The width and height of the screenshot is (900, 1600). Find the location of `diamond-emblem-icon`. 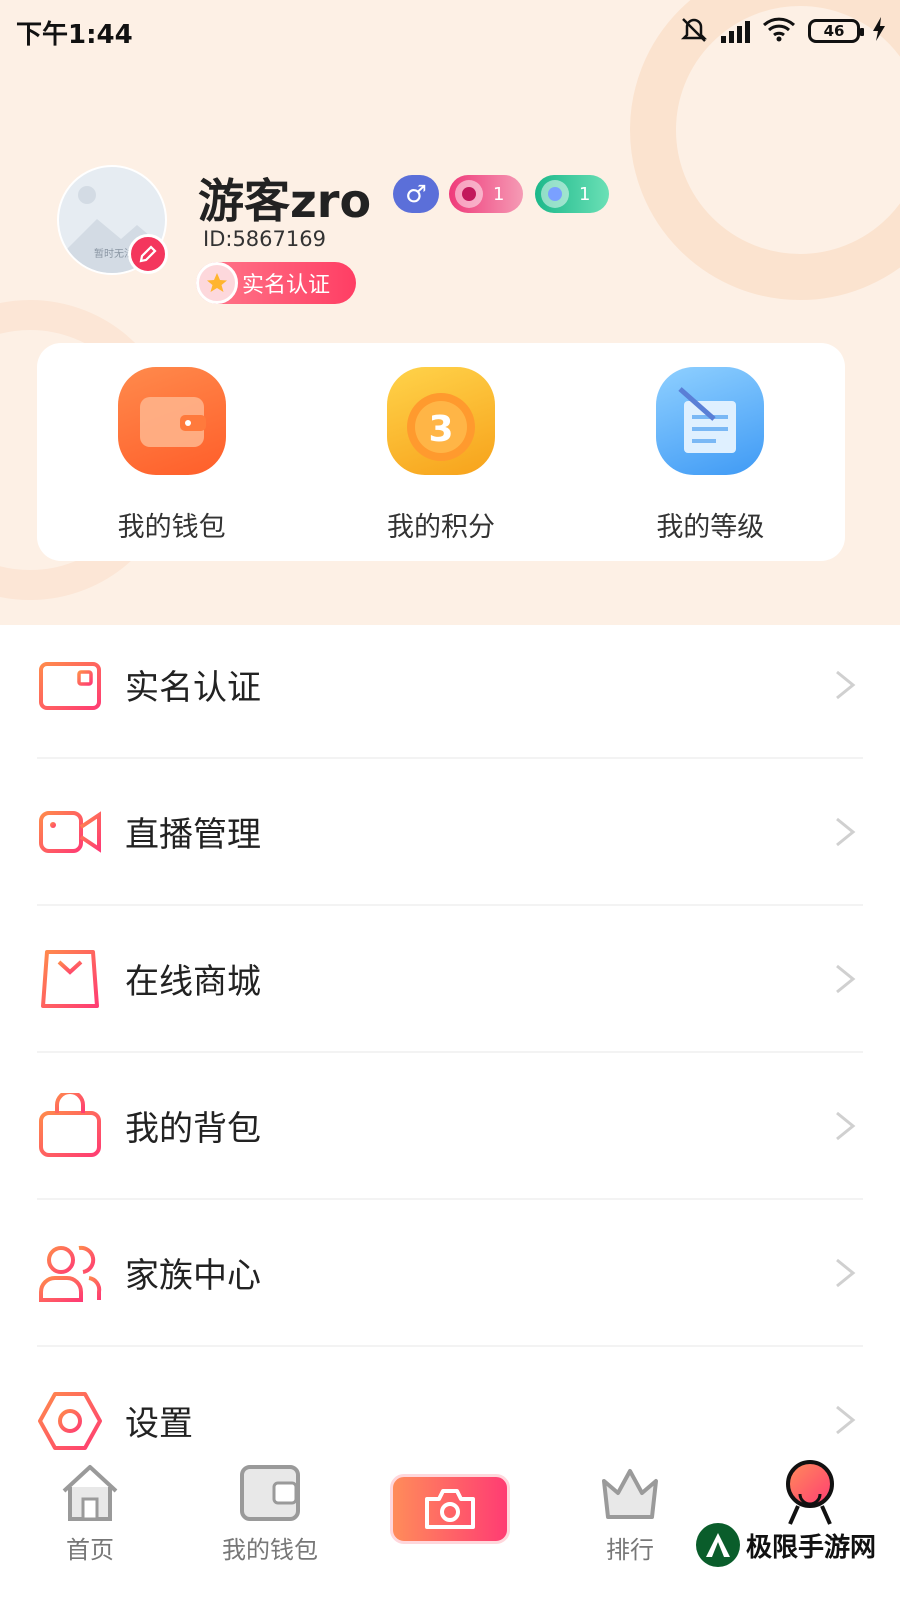

diamond-emblem-icon is located at coordinates (555, 194).